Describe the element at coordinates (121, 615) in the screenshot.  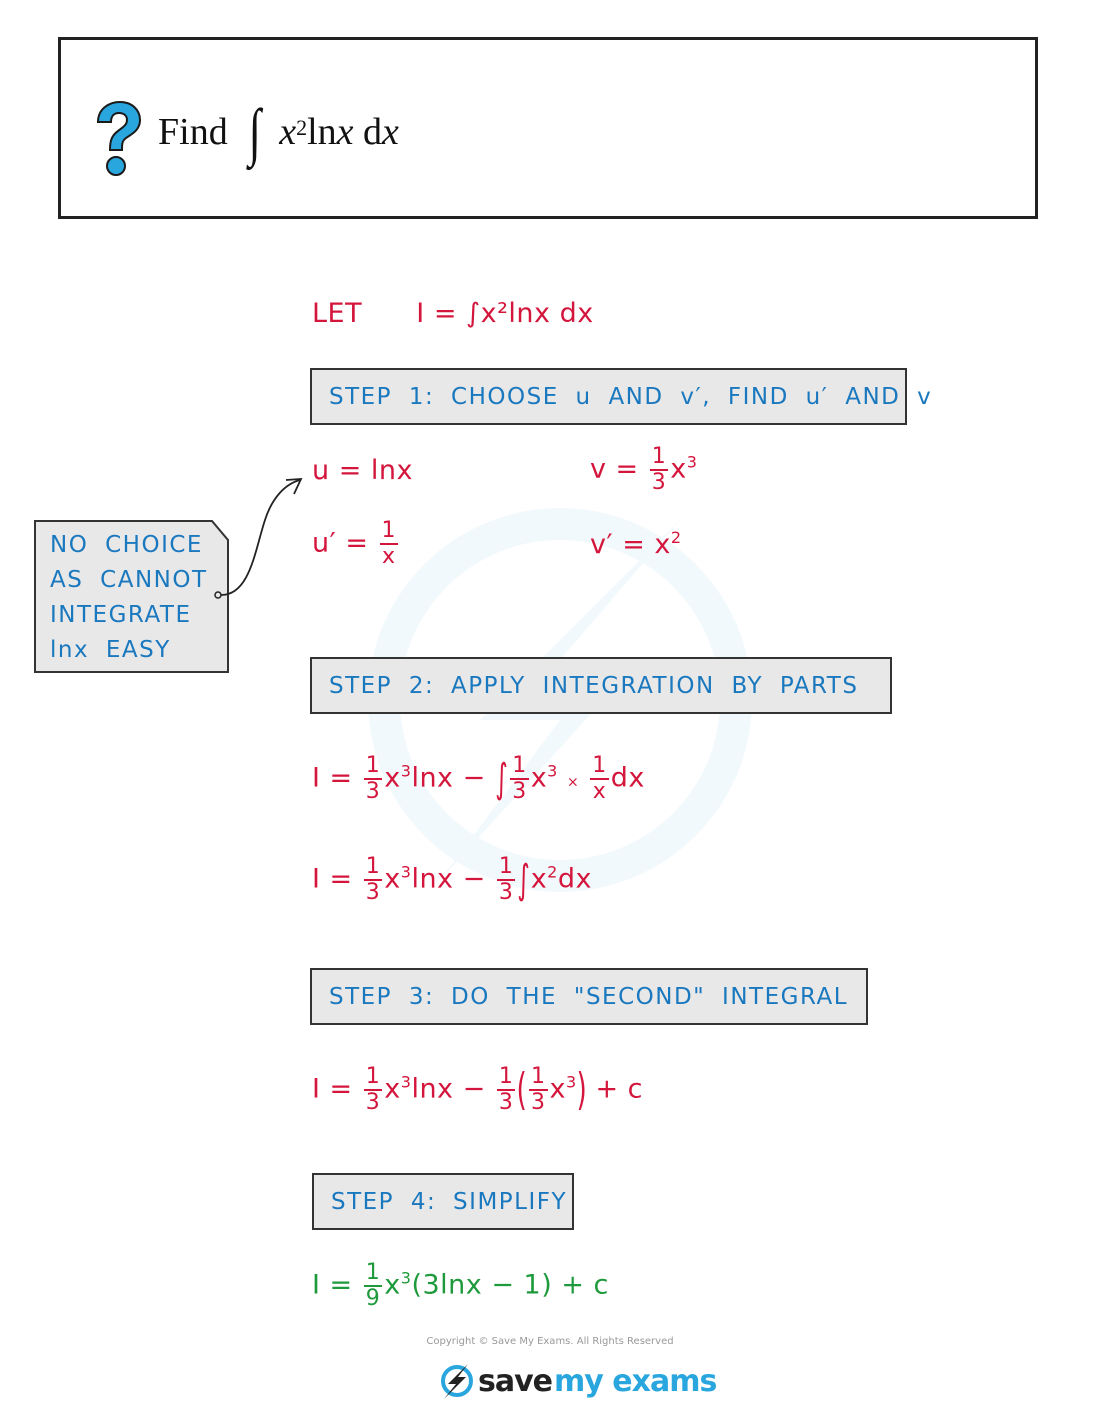
I see `note-line: INTEGRATE` at that location.